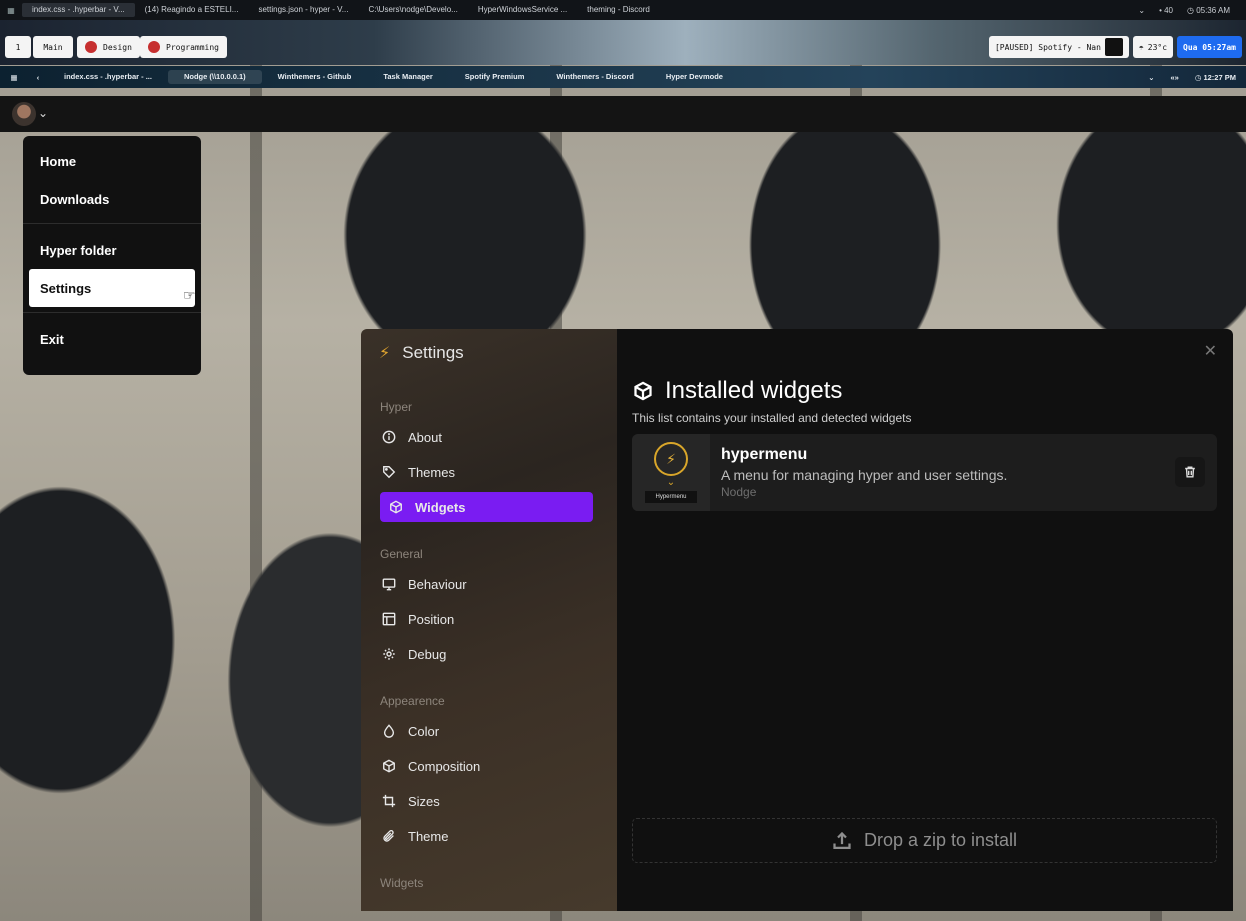  What do you see at coordinates (1219, 77) in the screenshot?
I see `hyper-clock-text: 12:27 PM` at bounding box center [1219, 77].